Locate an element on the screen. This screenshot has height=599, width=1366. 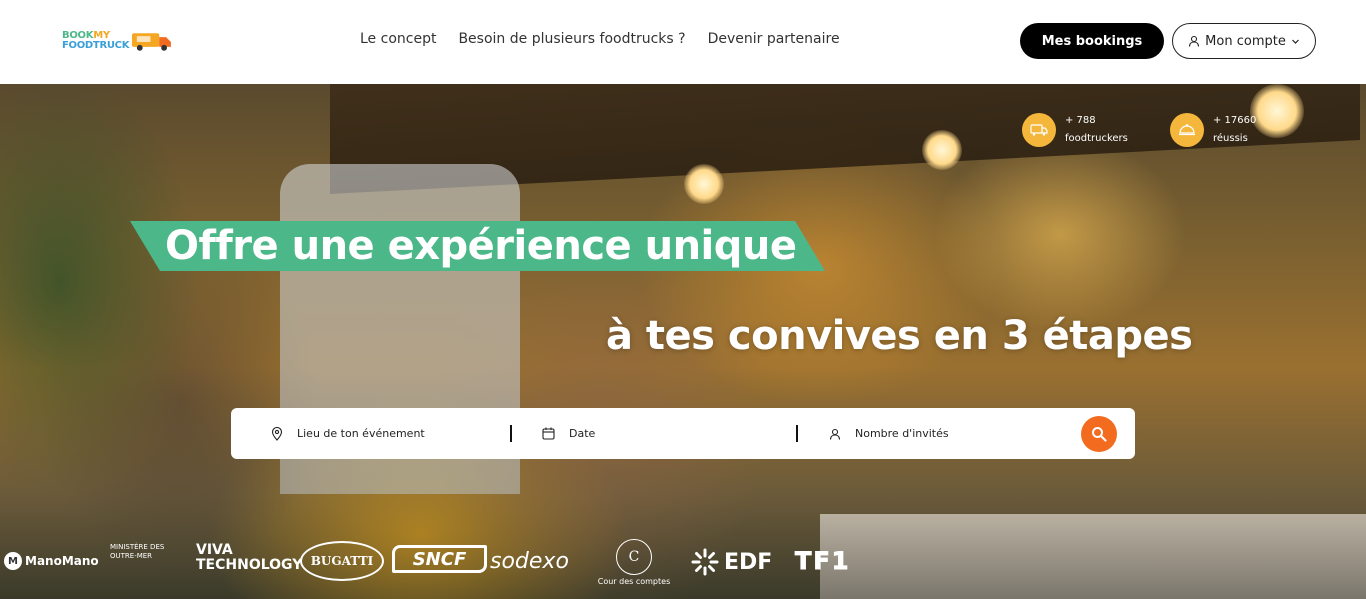
partner-logo-tf1: TF1 is located at coordinates (822, 561).